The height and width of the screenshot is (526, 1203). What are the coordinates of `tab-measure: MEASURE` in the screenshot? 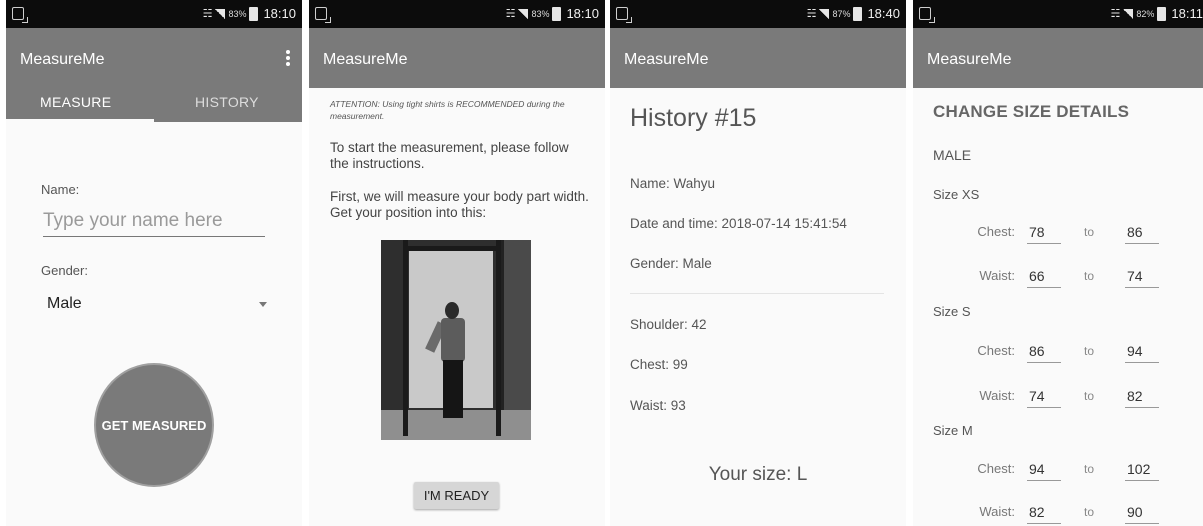 It's located at (75, 102).